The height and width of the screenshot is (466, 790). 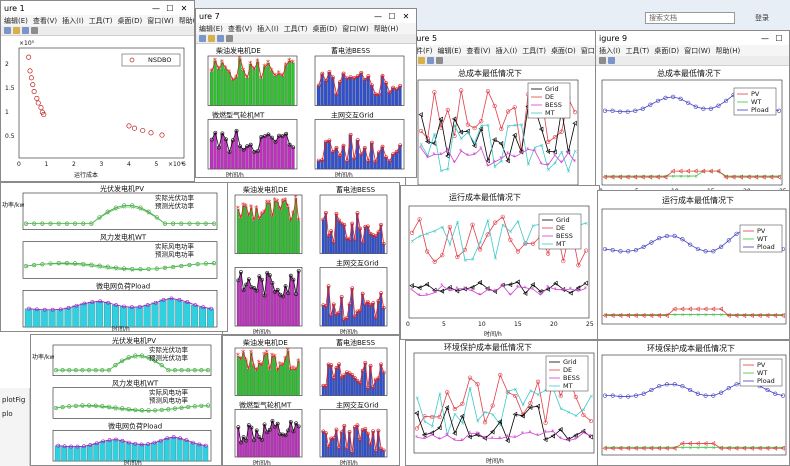 I want to click on tick-label: 1.5, so click(x=10, y=88).